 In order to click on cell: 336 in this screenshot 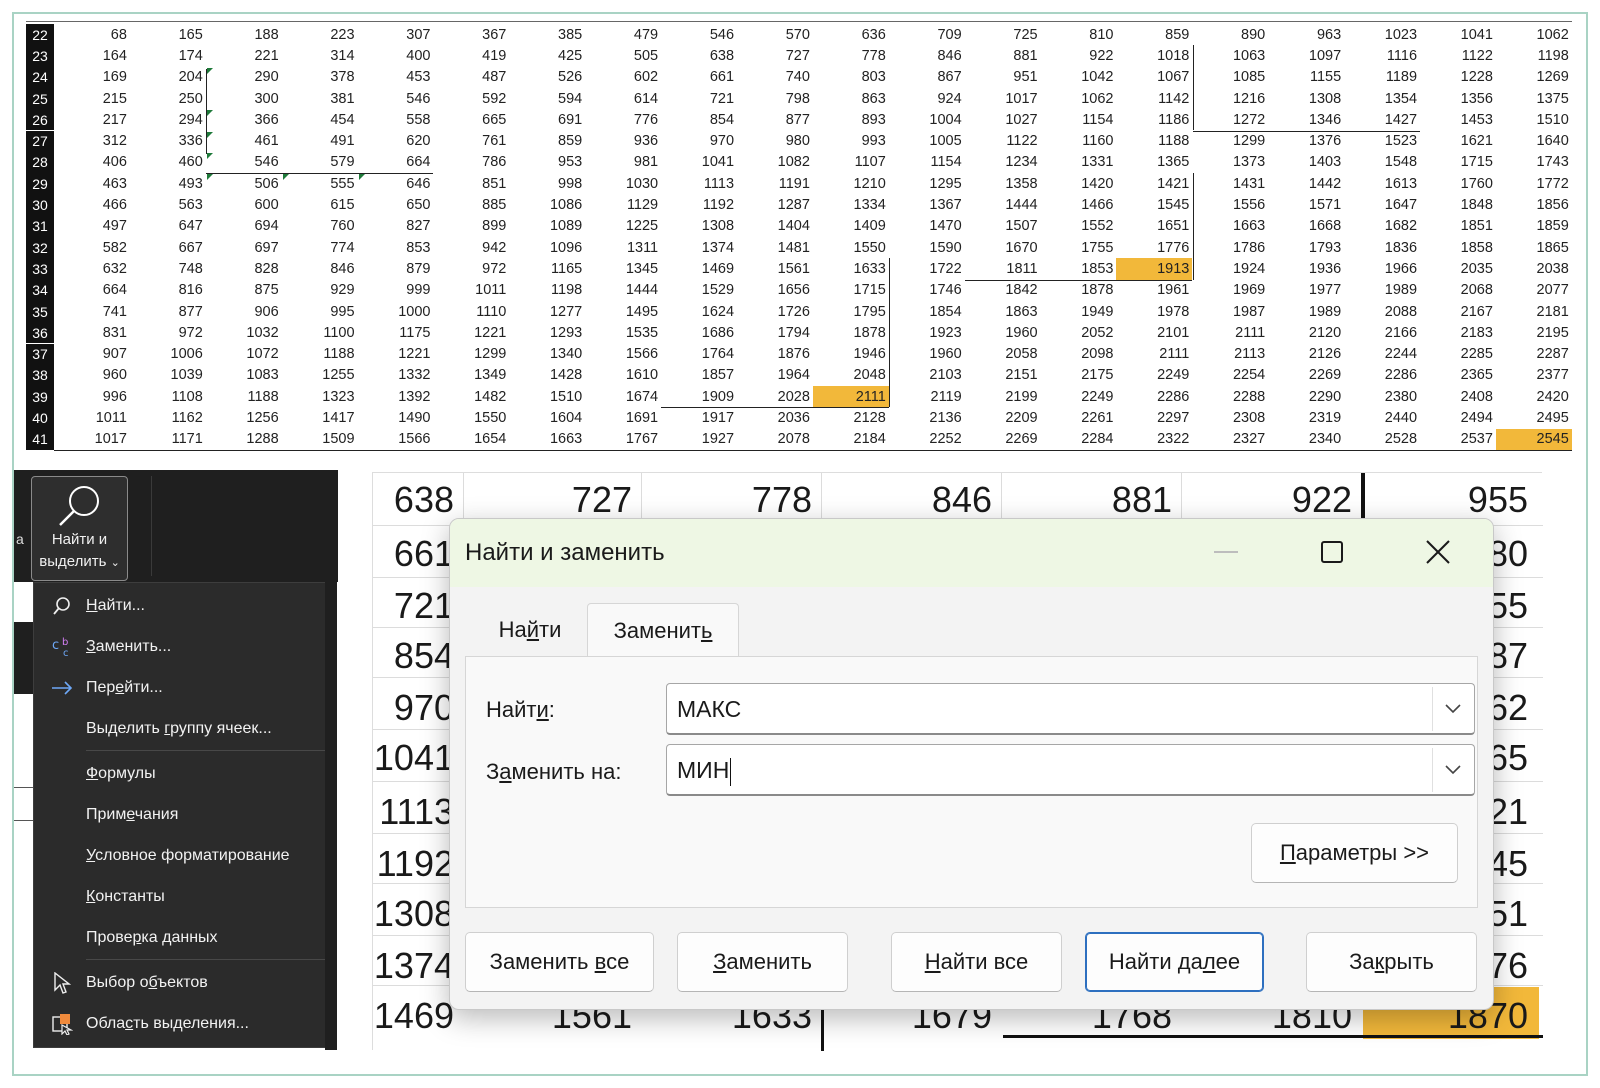, I will do `click(168, 141)`.